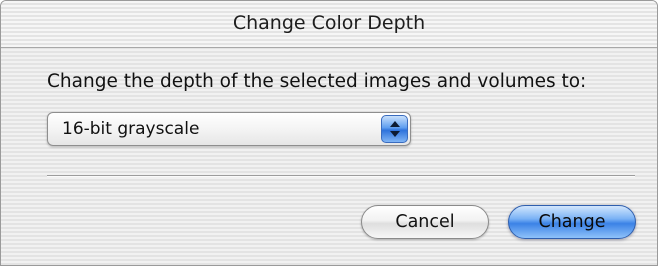 The image size is (658, 266). What do you see at coordinates (229, 129) in the screenshot?
I see `color-depth-popup: 16-bit grayscale` at bounding box center [229, 129].